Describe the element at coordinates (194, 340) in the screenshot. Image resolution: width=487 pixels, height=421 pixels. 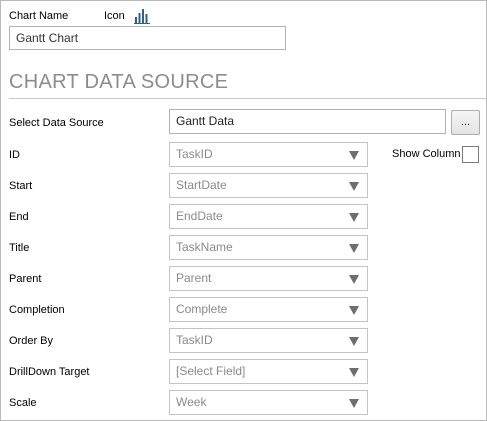
I see `order-by-field-value: TaskID` at that location.